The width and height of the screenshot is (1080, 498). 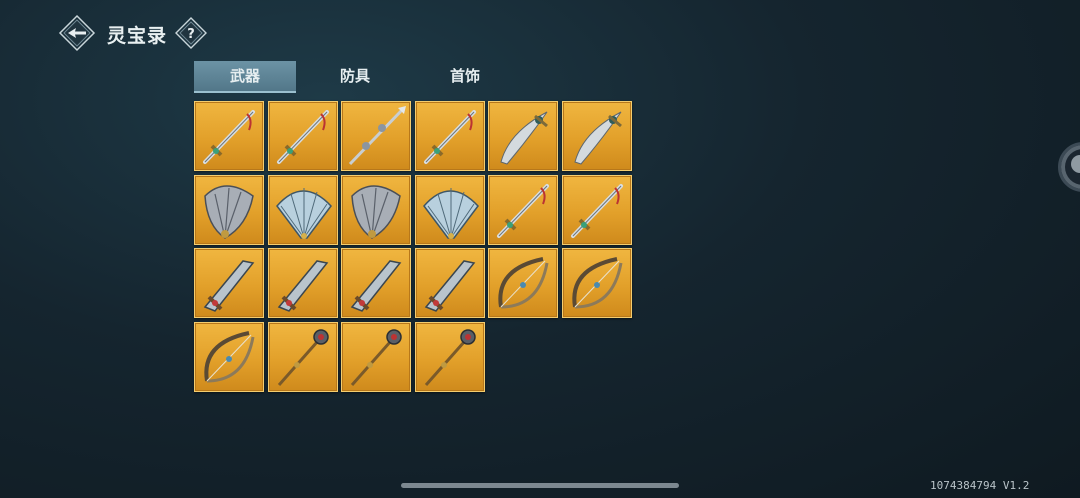 What do you see at coordinates (465, 76) in the screenshot?
I see `tab-accessories: 首饰` at bounding box center [465, 76].